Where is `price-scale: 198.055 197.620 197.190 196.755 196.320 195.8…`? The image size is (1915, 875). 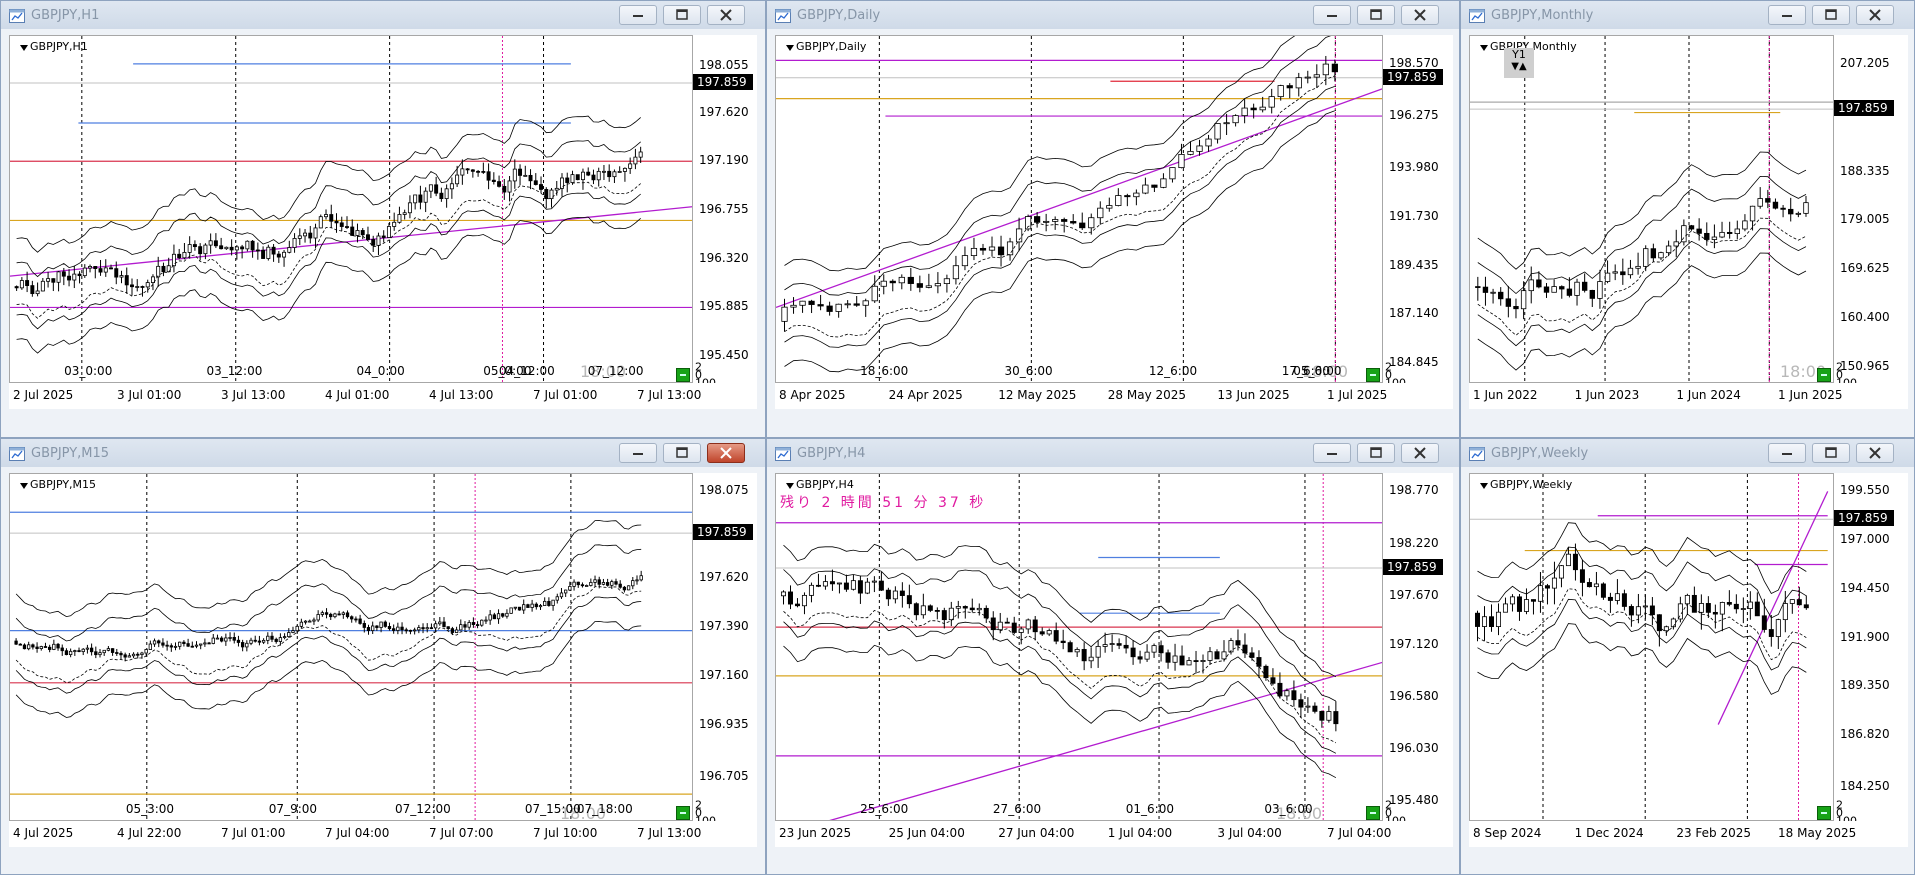
price-scale: 198.055 197.620 197.190 196.755 196.320 195.8… is located at coordinates (725, 212).